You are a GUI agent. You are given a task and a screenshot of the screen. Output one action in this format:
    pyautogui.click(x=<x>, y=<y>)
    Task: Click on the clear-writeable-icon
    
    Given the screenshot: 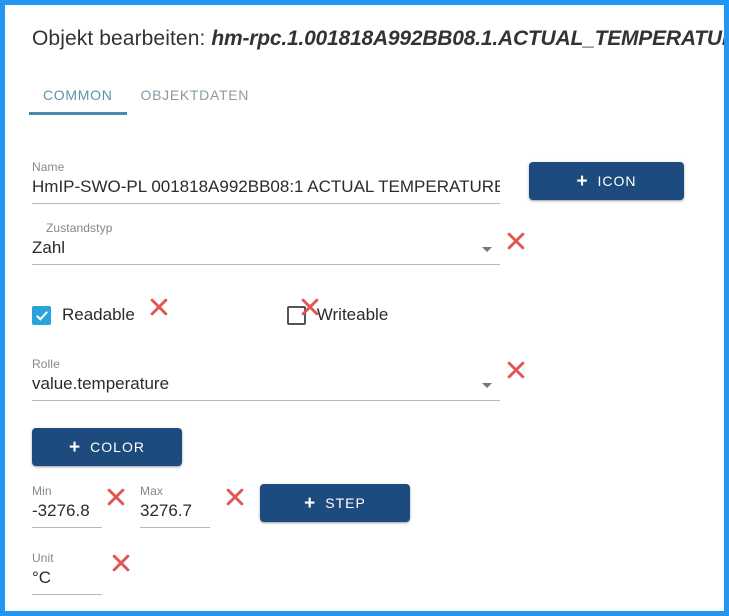 What is the action you would take?
    pyautogui.click(x=310, y=307)
    